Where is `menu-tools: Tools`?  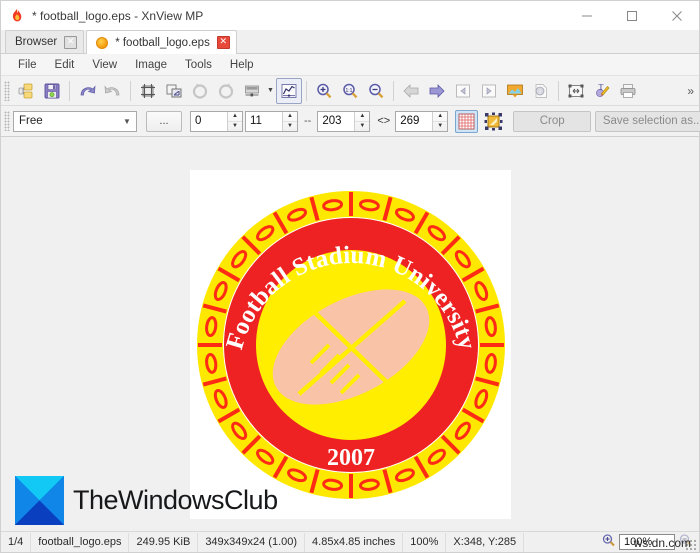
menu-tools: Tools is located at coordinates (198, 65).